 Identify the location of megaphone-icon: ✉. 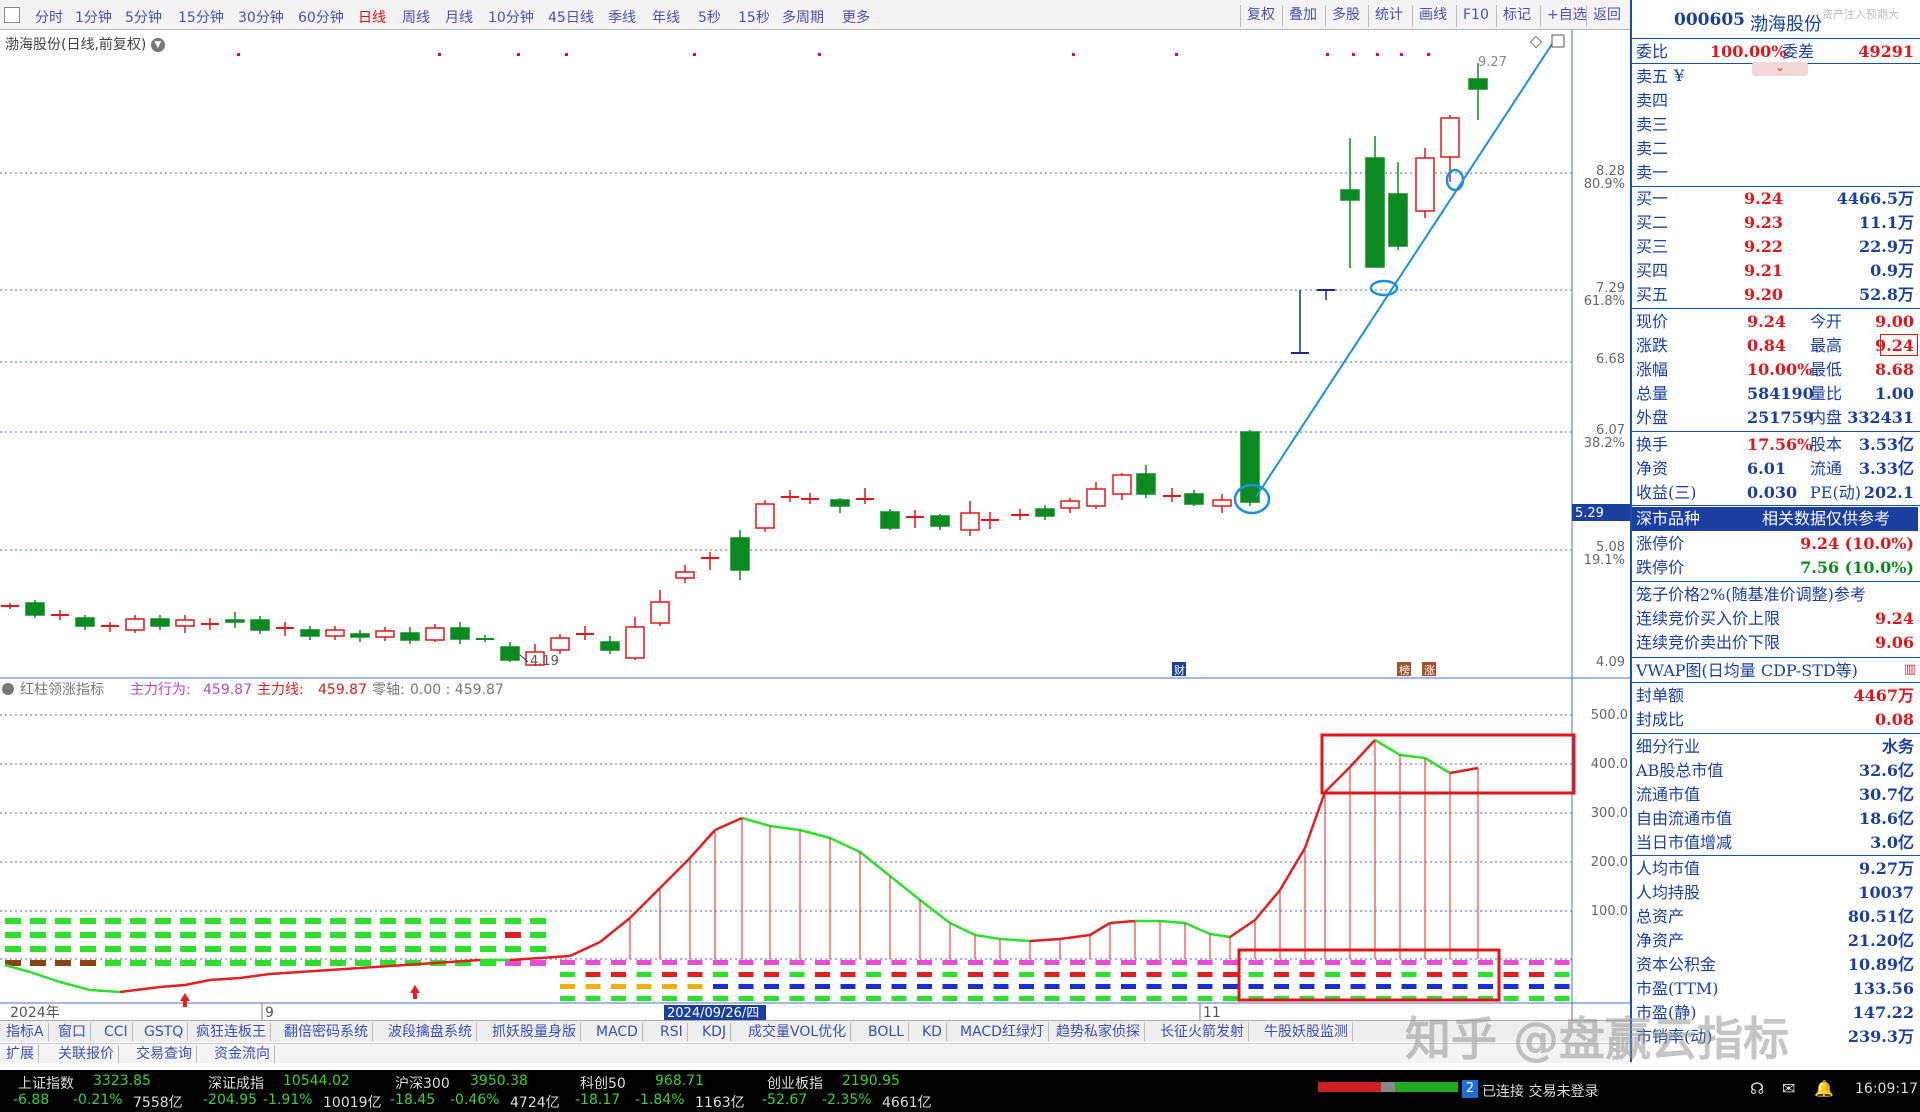
(1788, 1088).